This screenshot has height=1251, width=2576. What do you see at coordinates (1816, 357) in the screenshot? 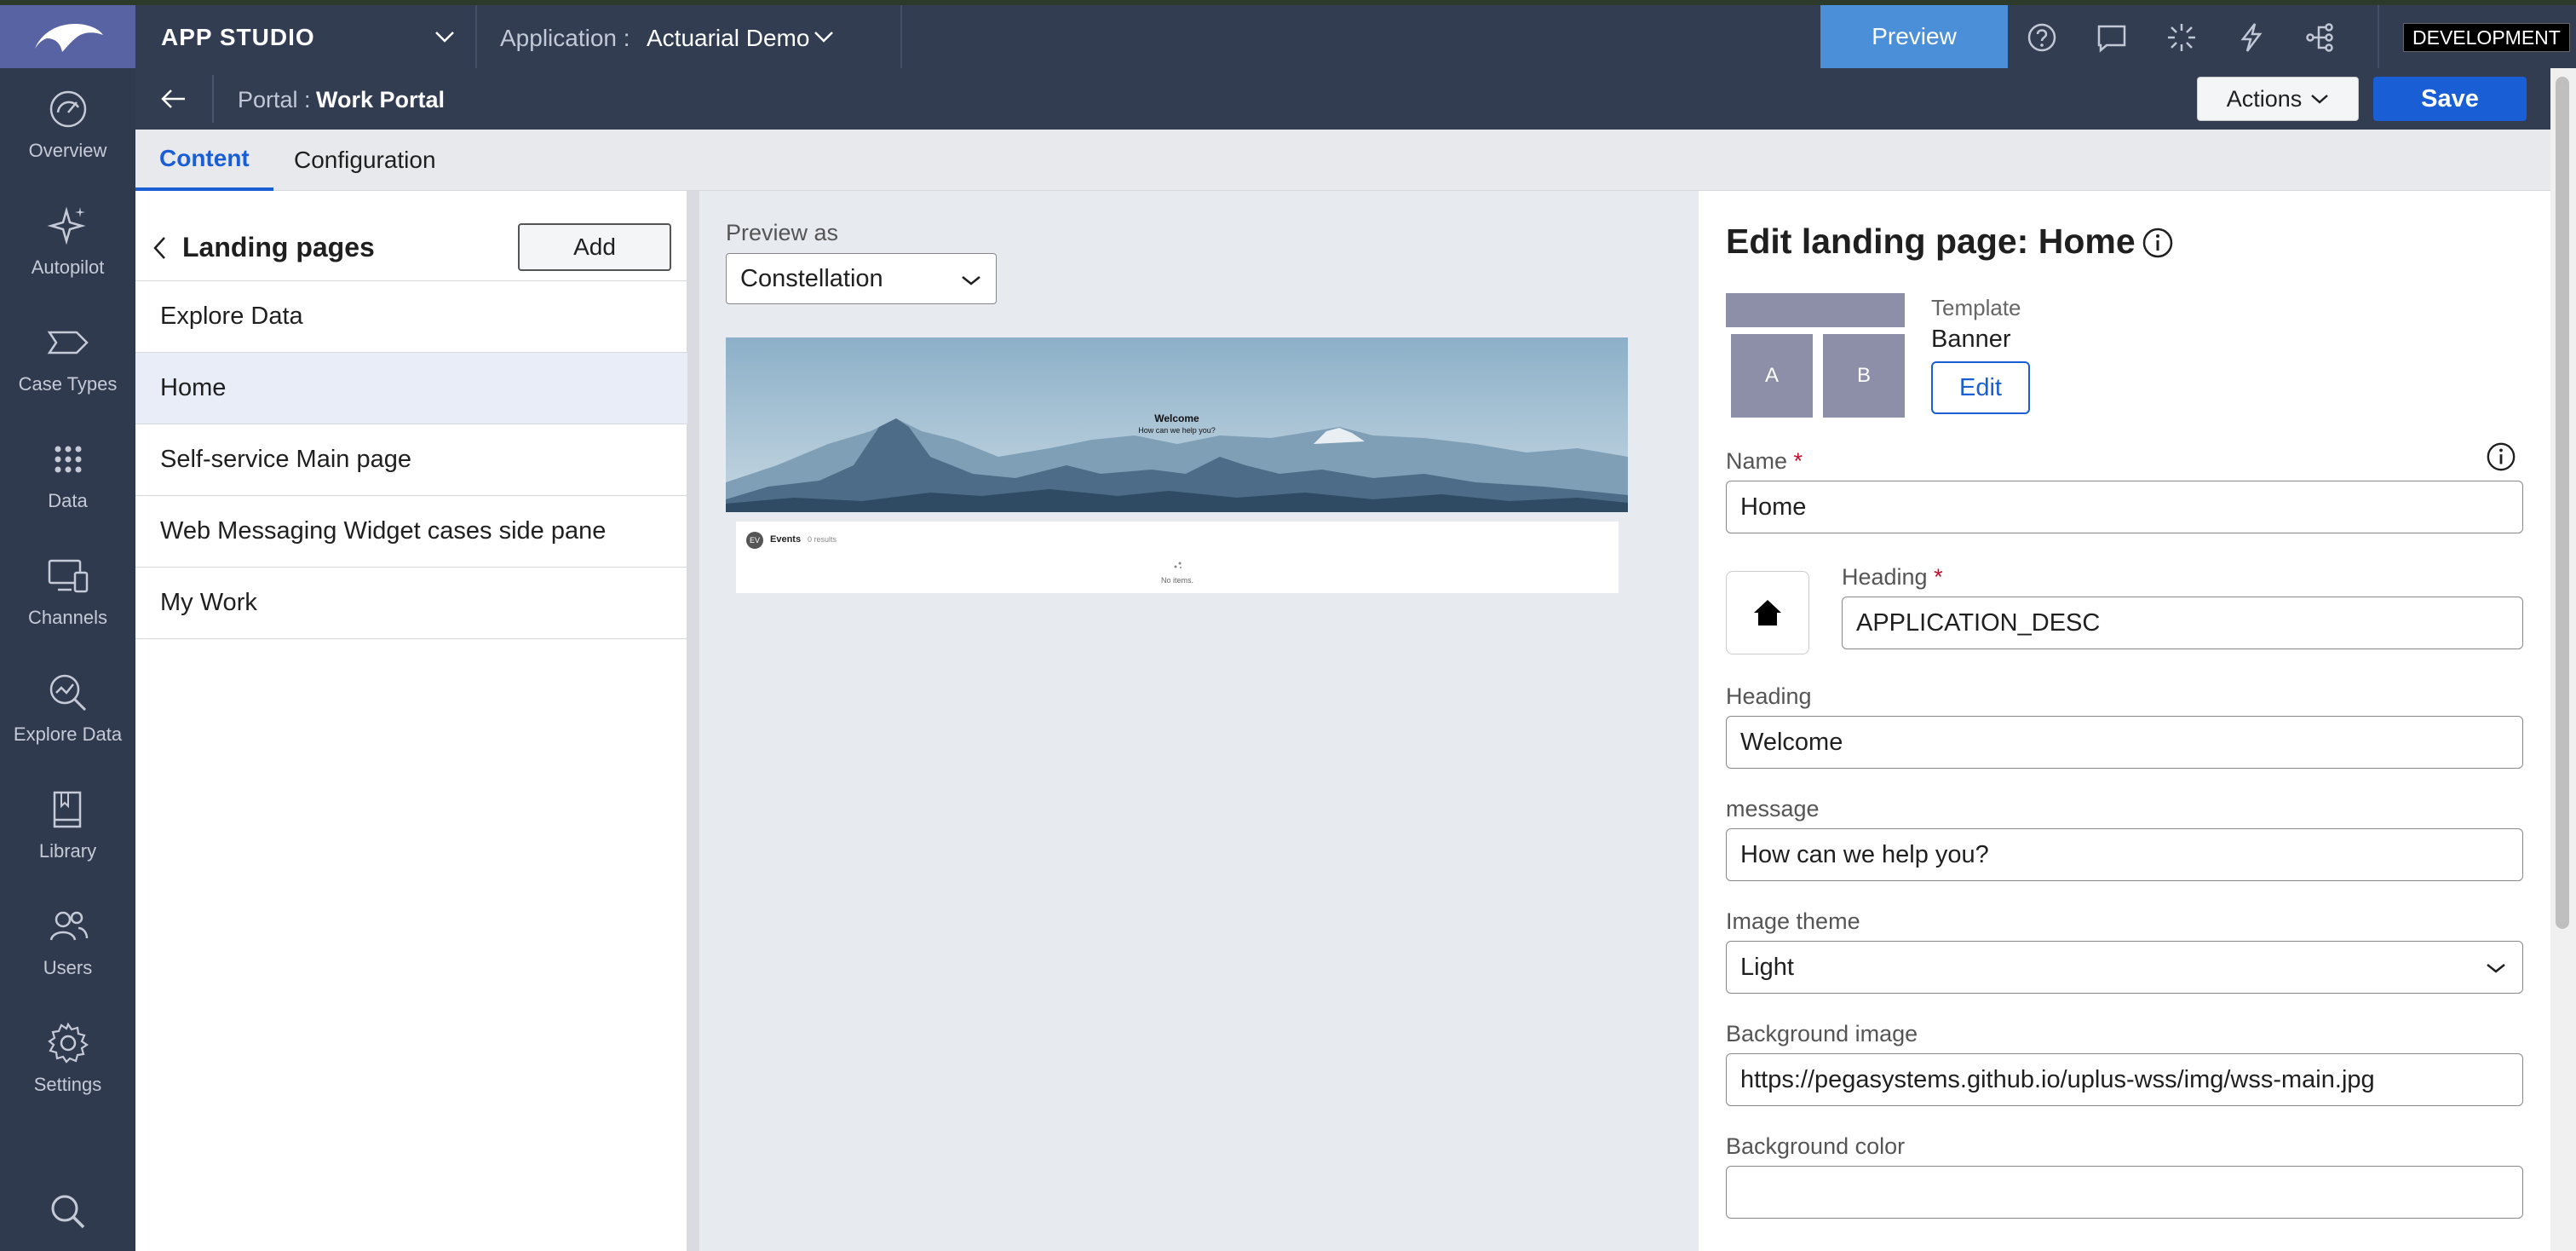
I see `template-thumbnail: A B` at bounding box center [1816, 357].